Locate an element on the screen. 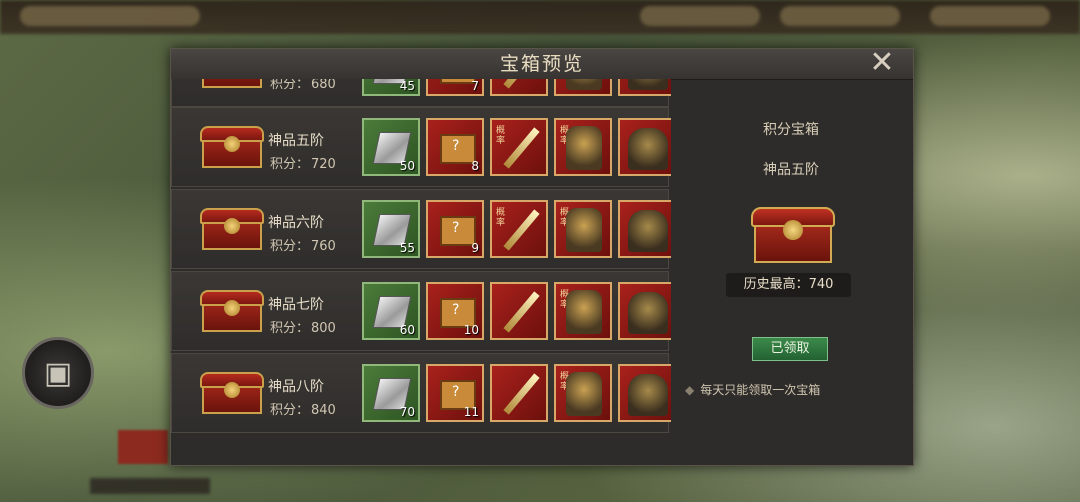  score-text: 积分： 720 is located at coordinates (303, 164).